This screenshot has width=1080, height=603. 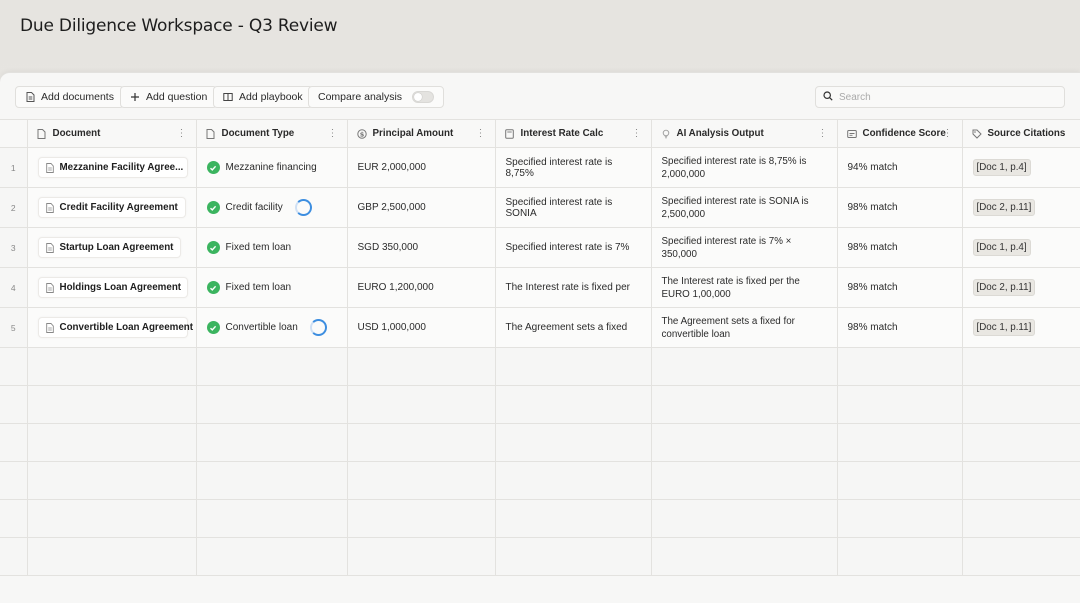 I want to click on add-documents-button: Add documents, so click(x=69, y=97).